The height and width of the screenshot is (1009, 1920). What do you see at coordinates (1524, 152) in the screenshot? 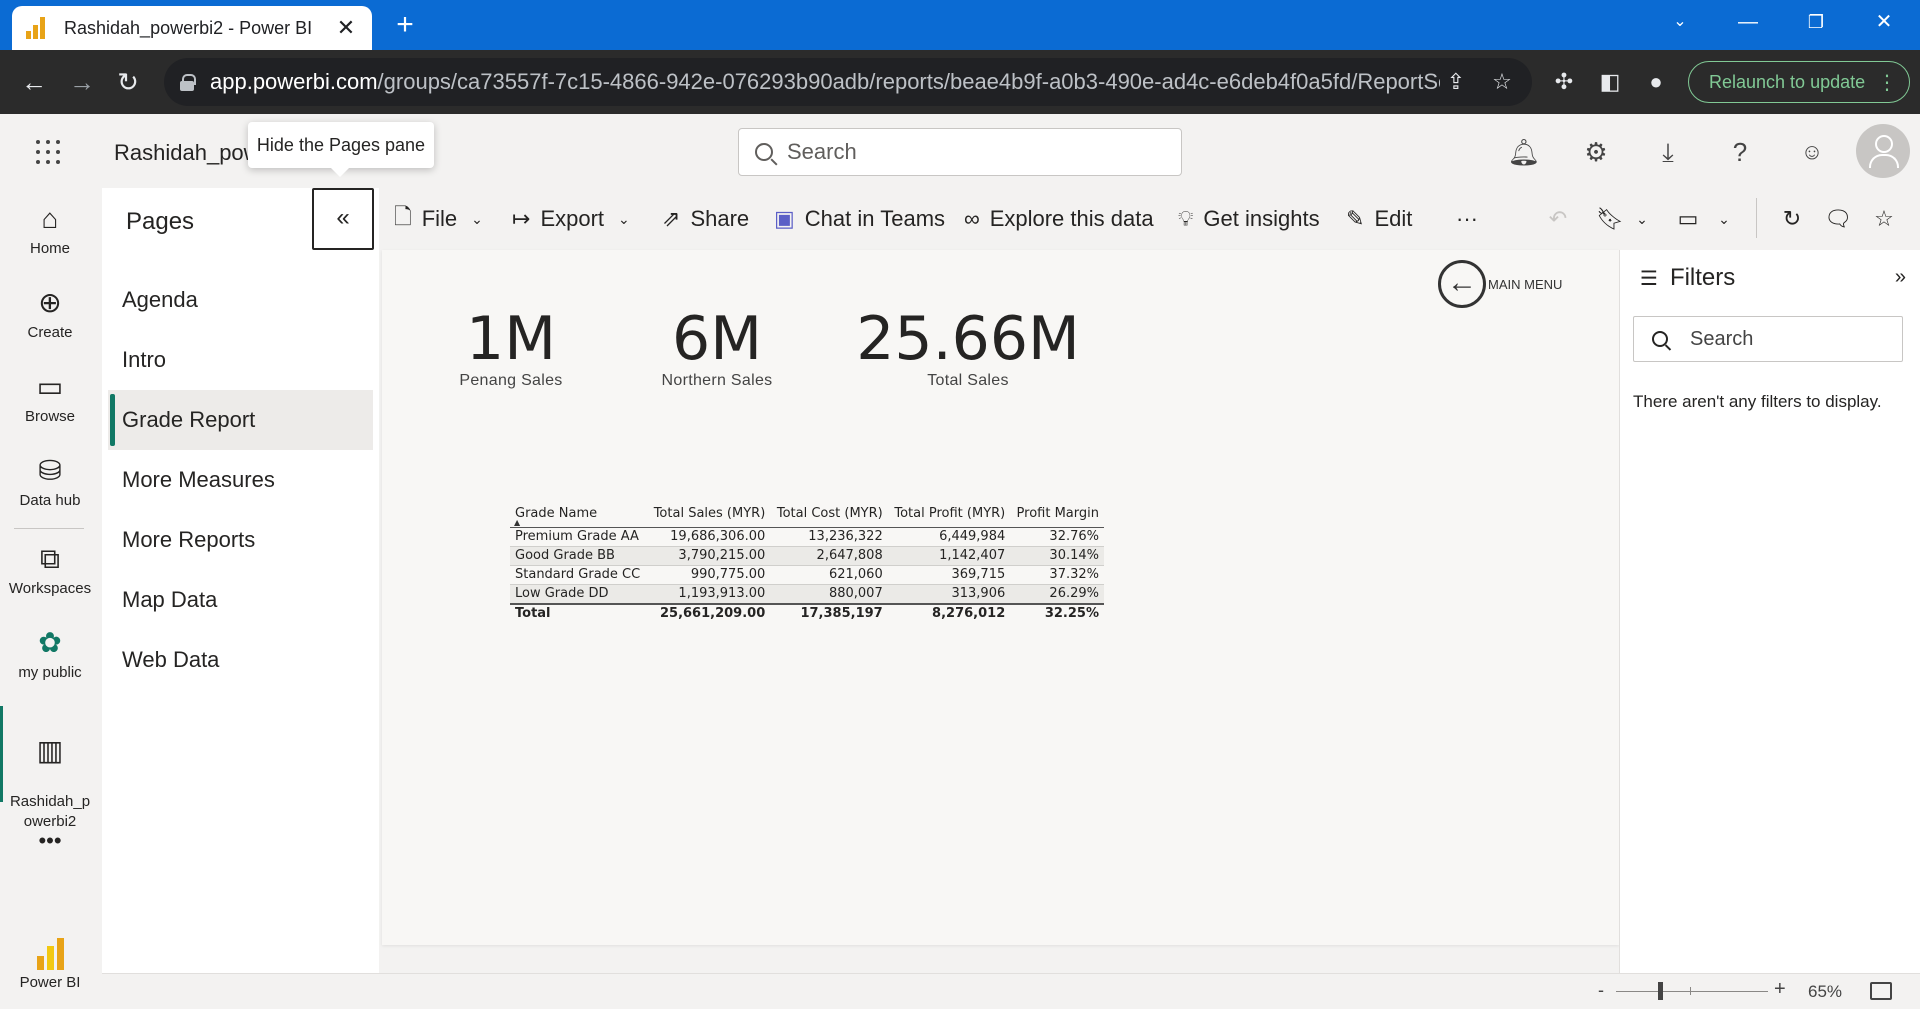
I see `notifications-bell-icon: 🔔︎` at bounding box center [1524, 152].